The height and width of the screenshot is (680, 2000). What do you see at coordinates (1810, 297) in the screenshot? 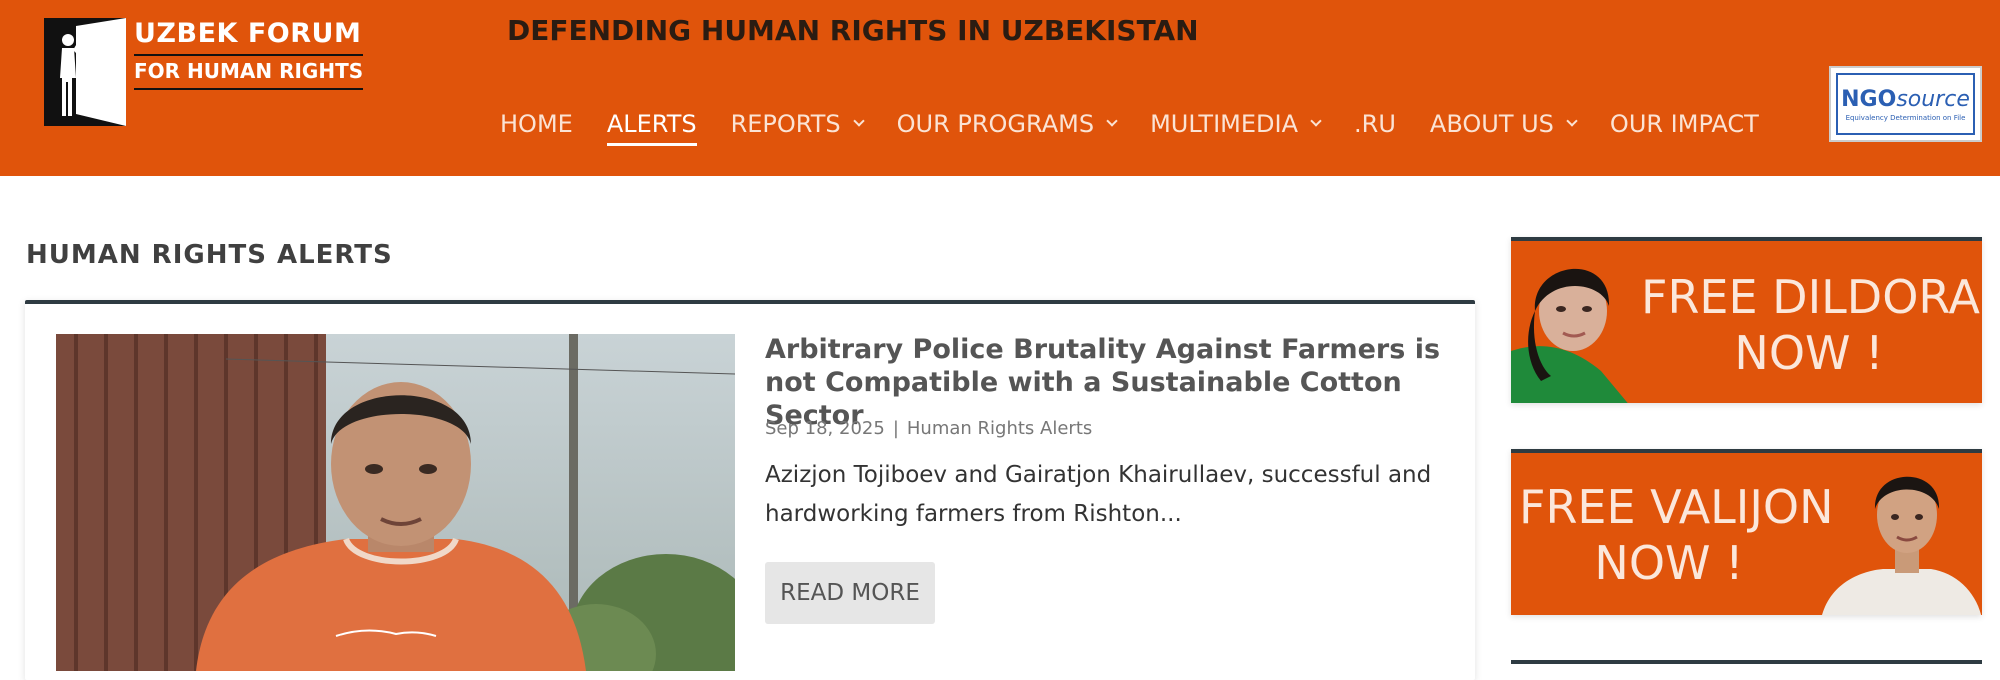
I see `banner-line-1: FREE DILDORA` at bounding box center [1810, 297].